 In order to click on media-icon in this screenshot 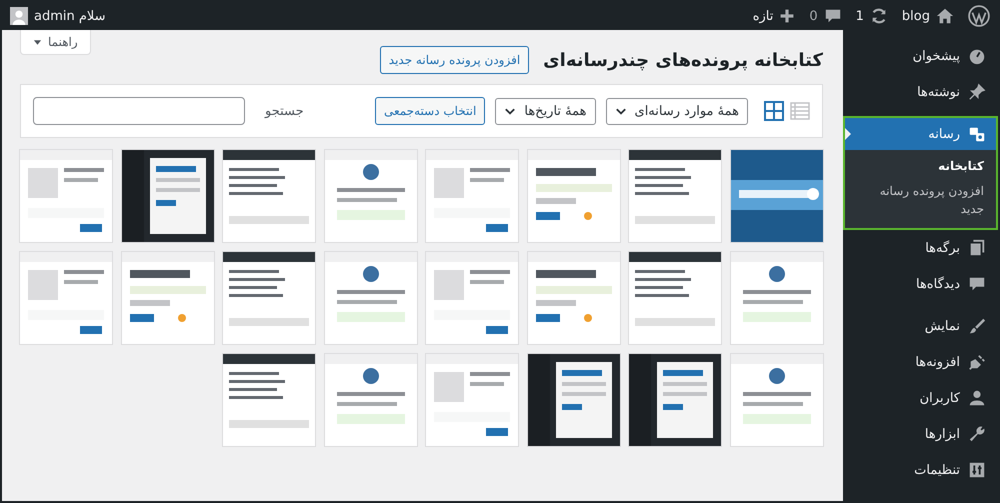, I will do `click(977, 134)`.